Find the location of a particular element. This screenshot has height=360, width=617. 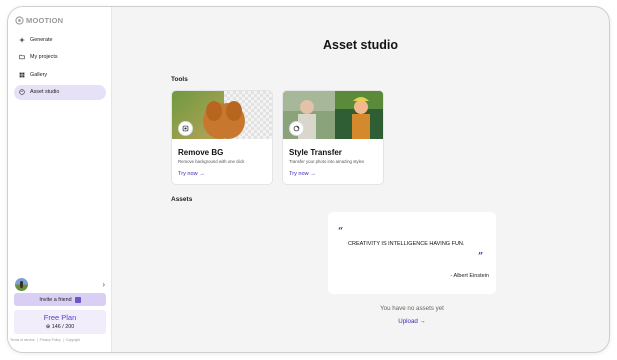

card-description: Remove background with one click is located at coordinates (211, 161).